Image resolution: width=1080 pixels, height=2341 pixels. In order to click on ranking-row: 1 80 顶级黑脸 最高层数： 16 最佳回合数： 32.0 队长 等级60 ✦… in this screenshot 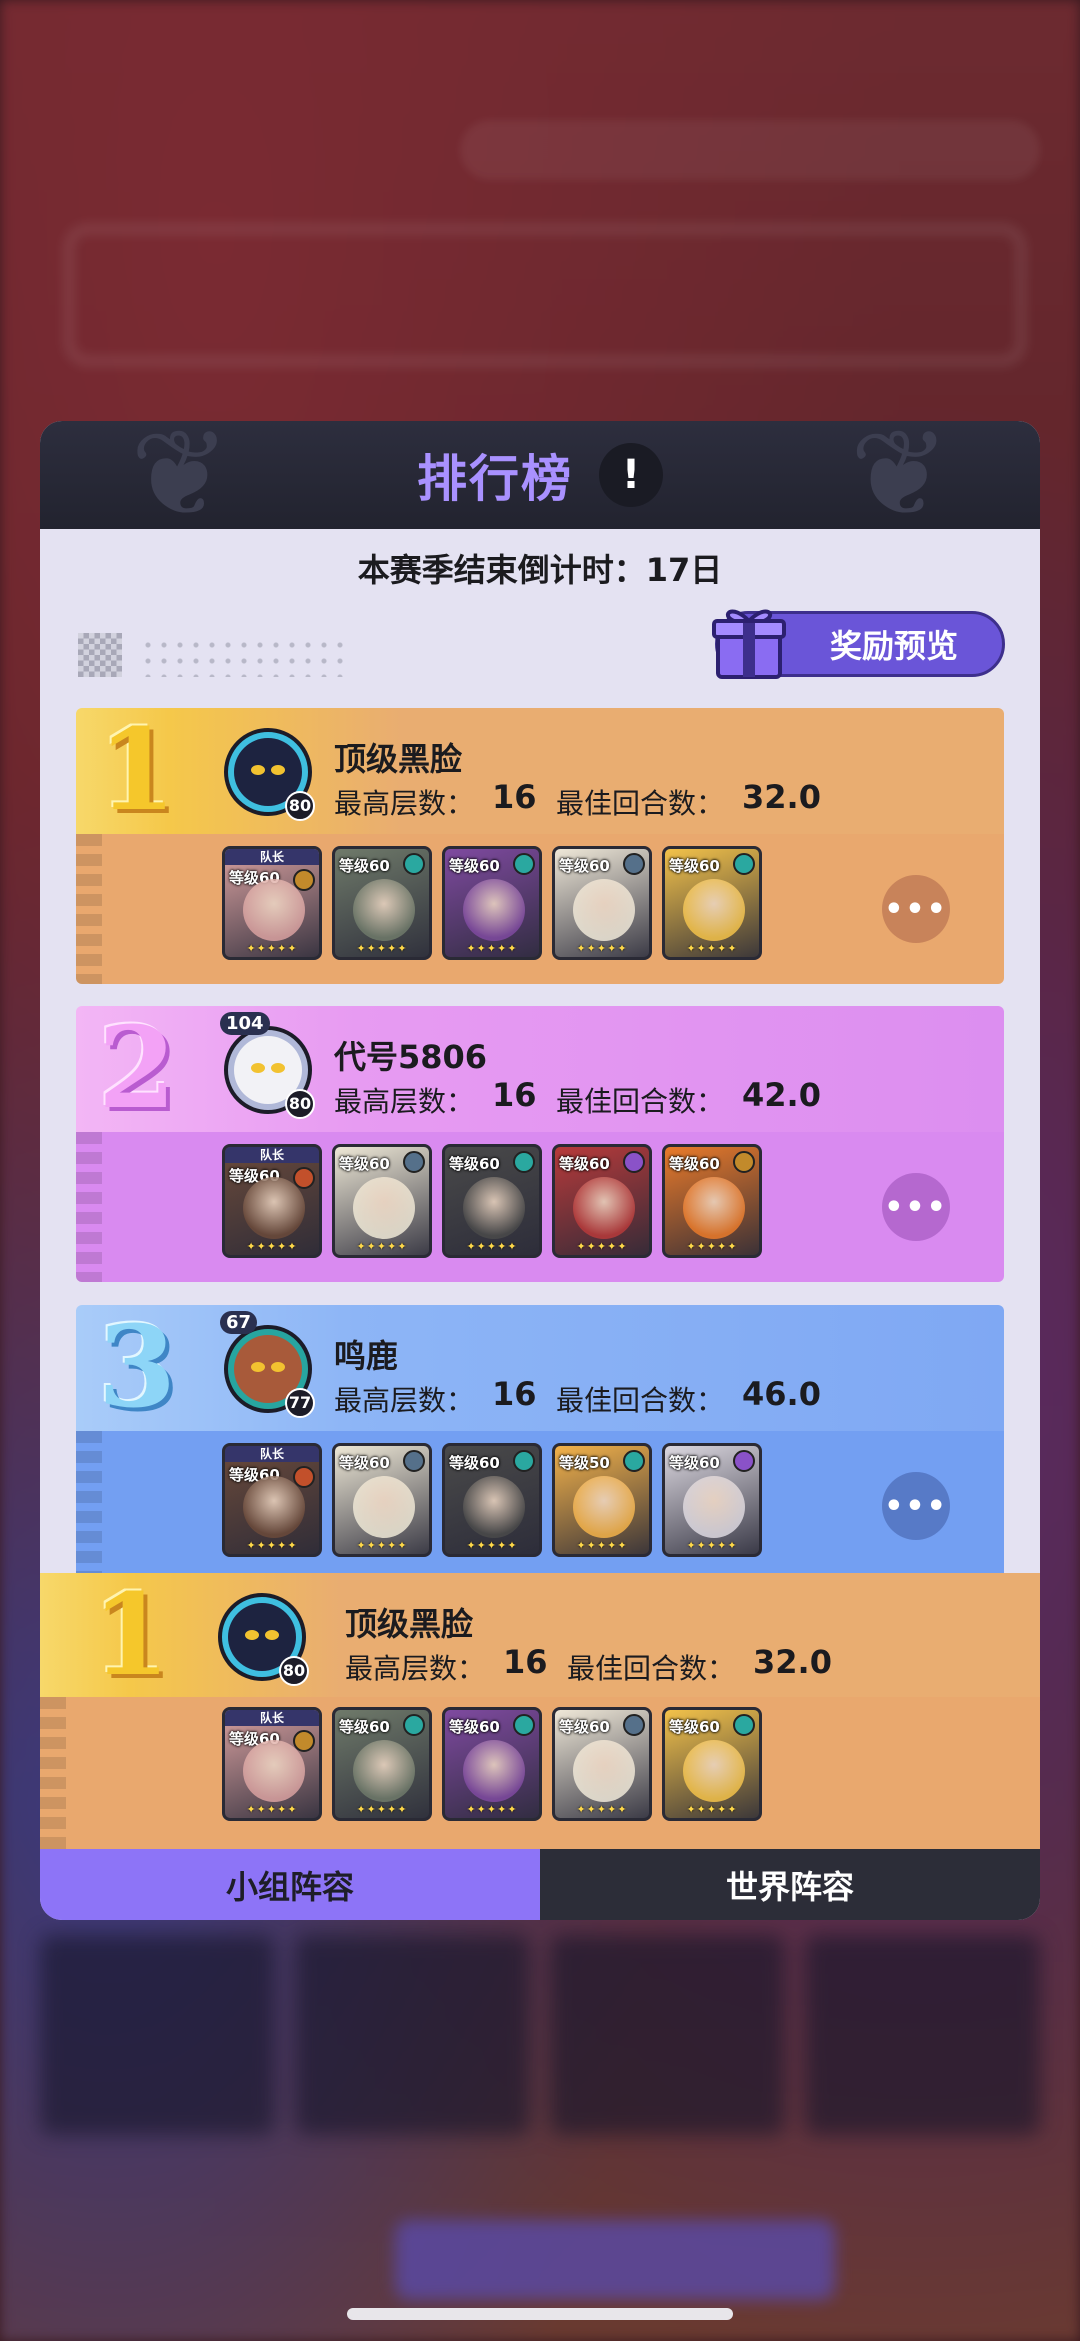, I will do `click(540, 846)`.